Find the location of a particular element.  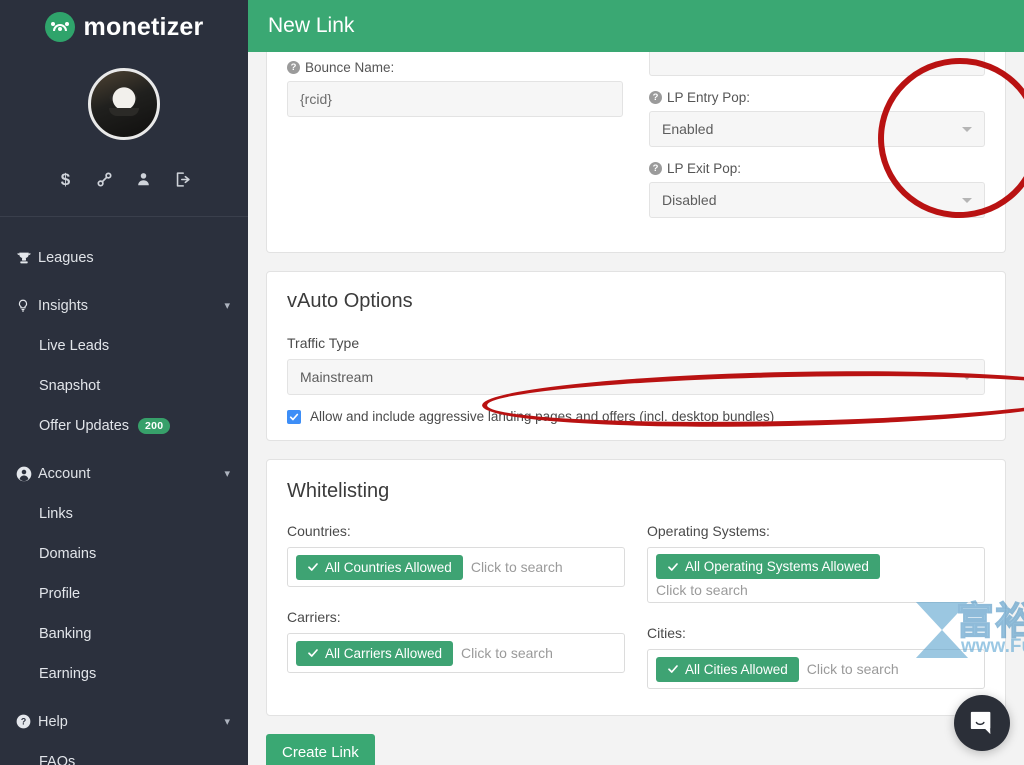

lp-entry-pop-select: Enabled is located at coordinates (817, 129).